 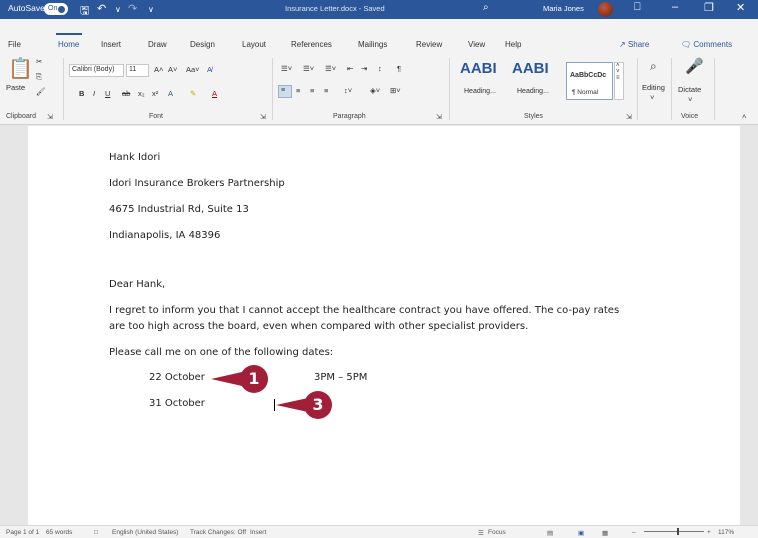 What do you see at coordinates (145, 532) in the screenshot?
I see `language-status: English (United States)` at bounding box center [145, 532].